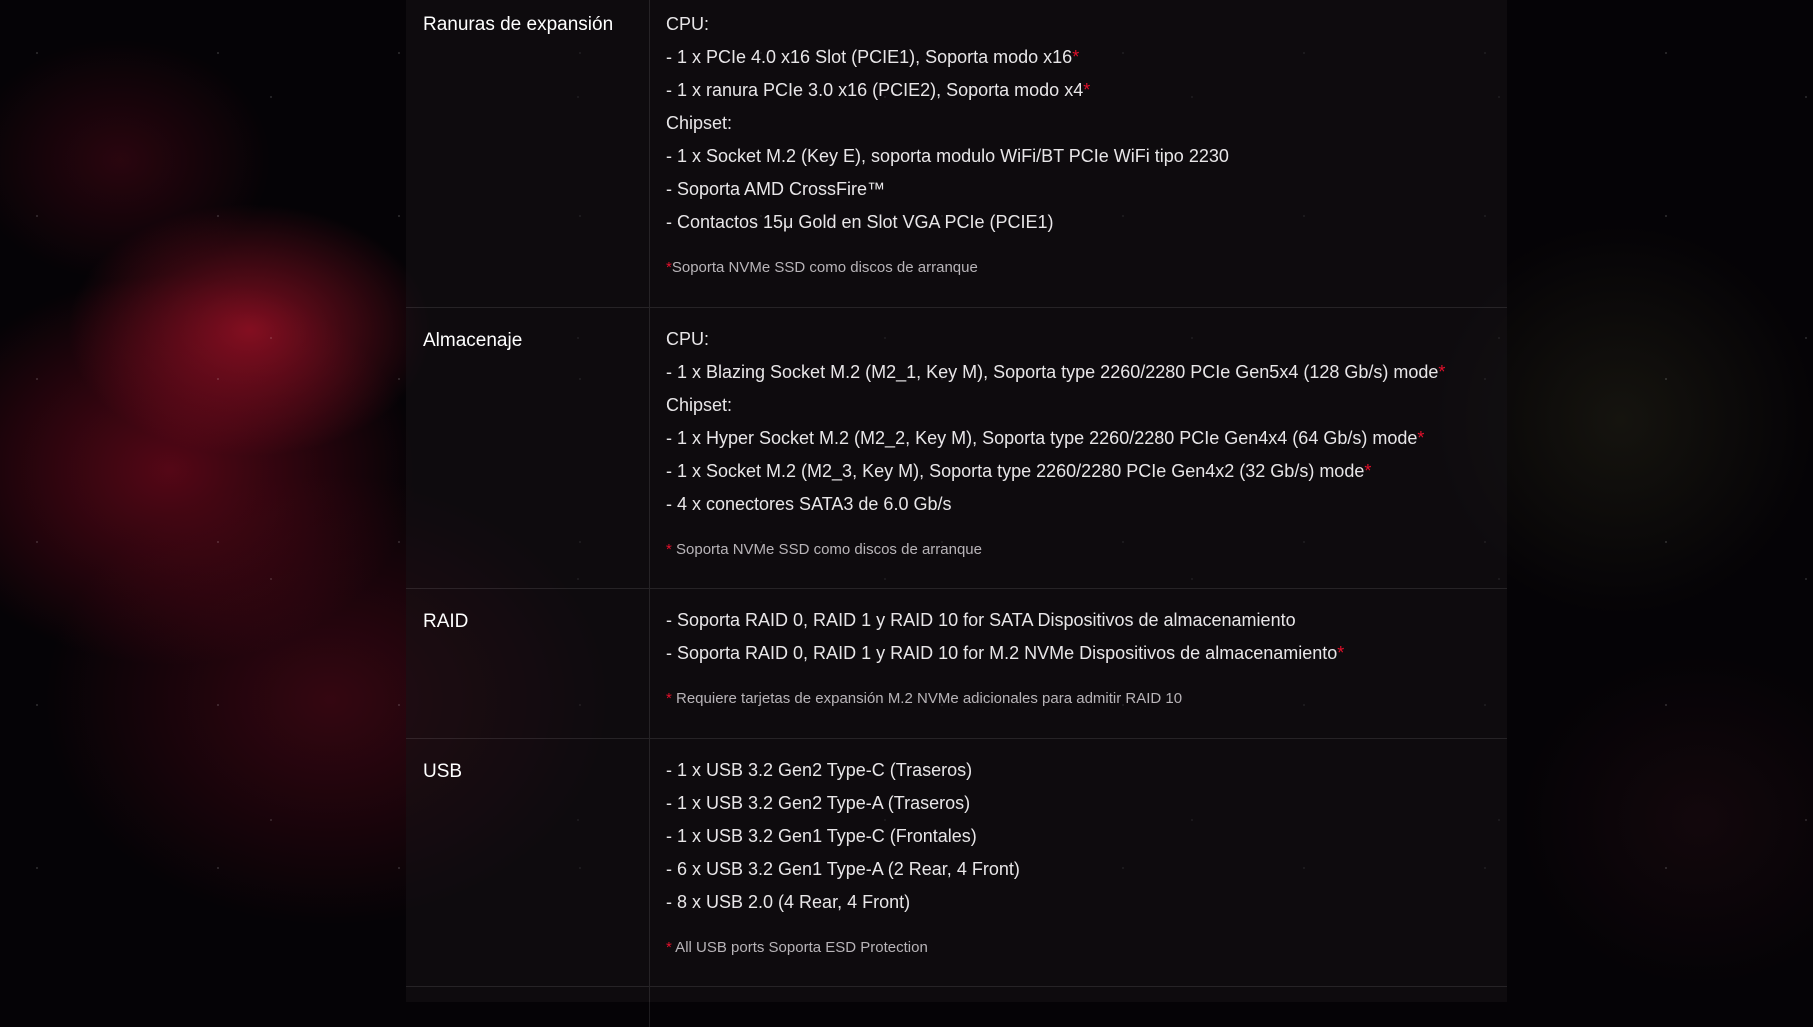 This screenshot has height=1027, width=1813. I want to click on spec-line: - 4 x conectores SATA3 de 6.0 Gb/s, so click(809, 504).